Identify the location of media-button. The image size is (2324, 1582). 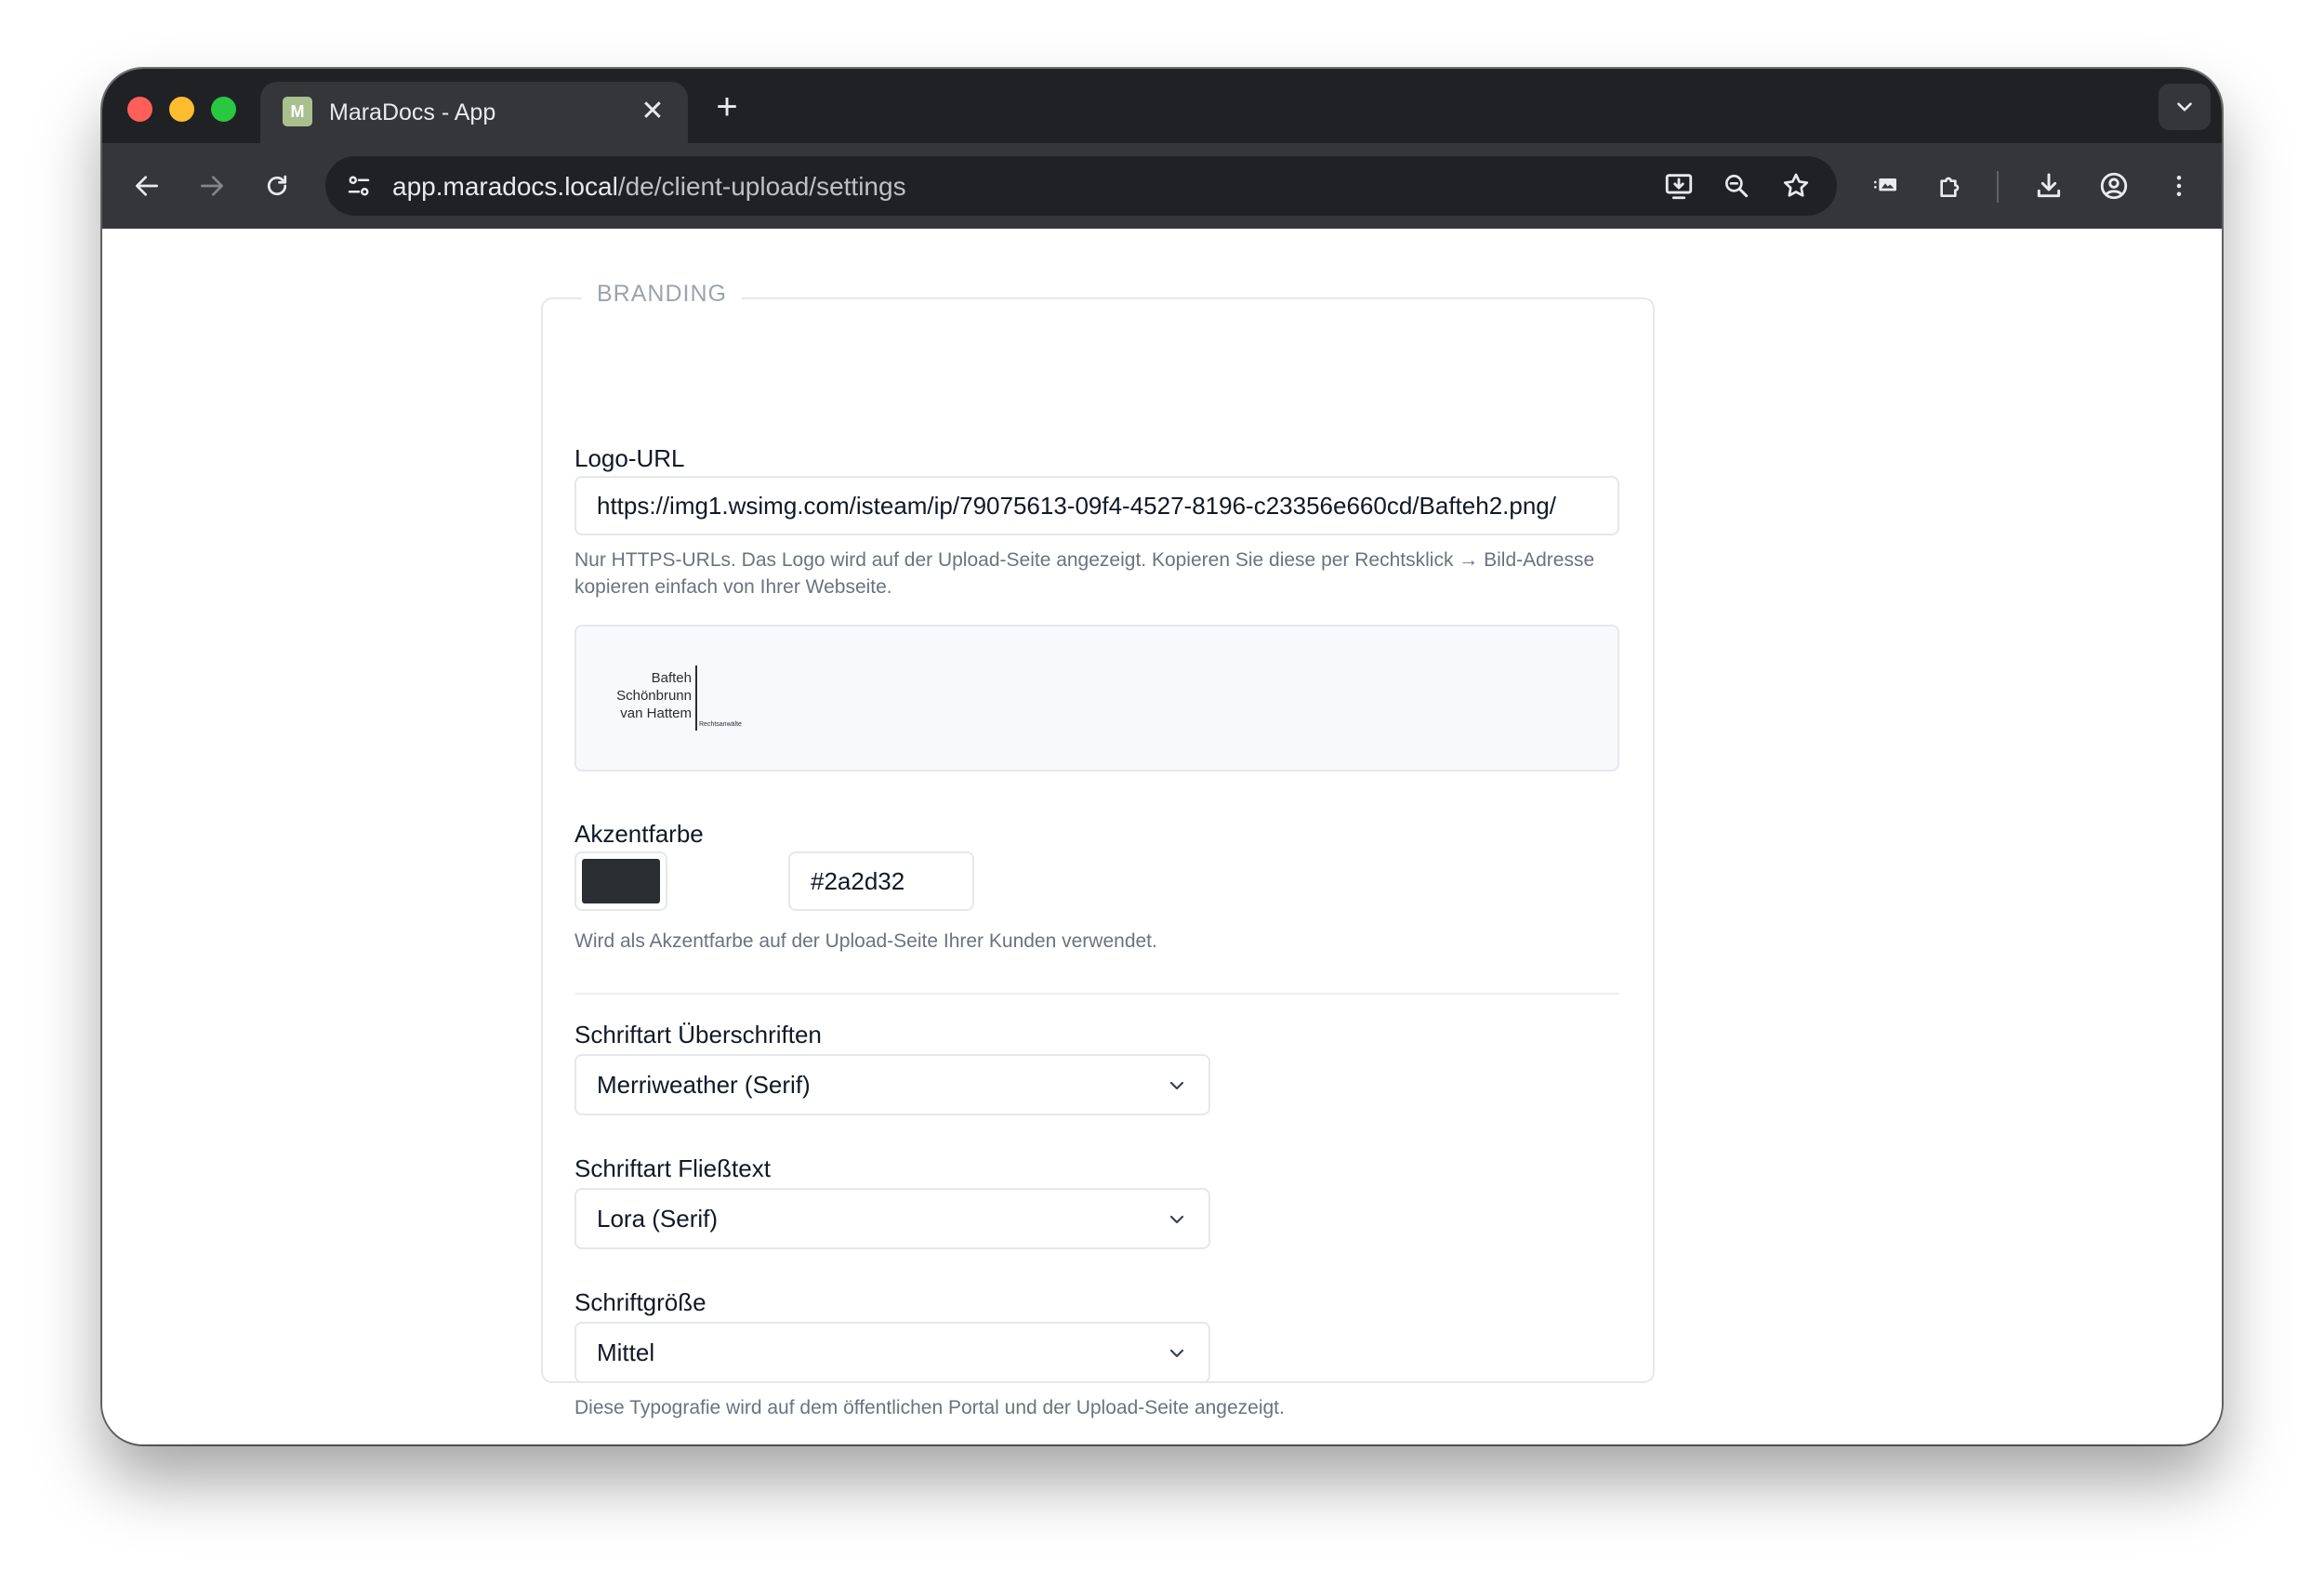
(1885, 185).